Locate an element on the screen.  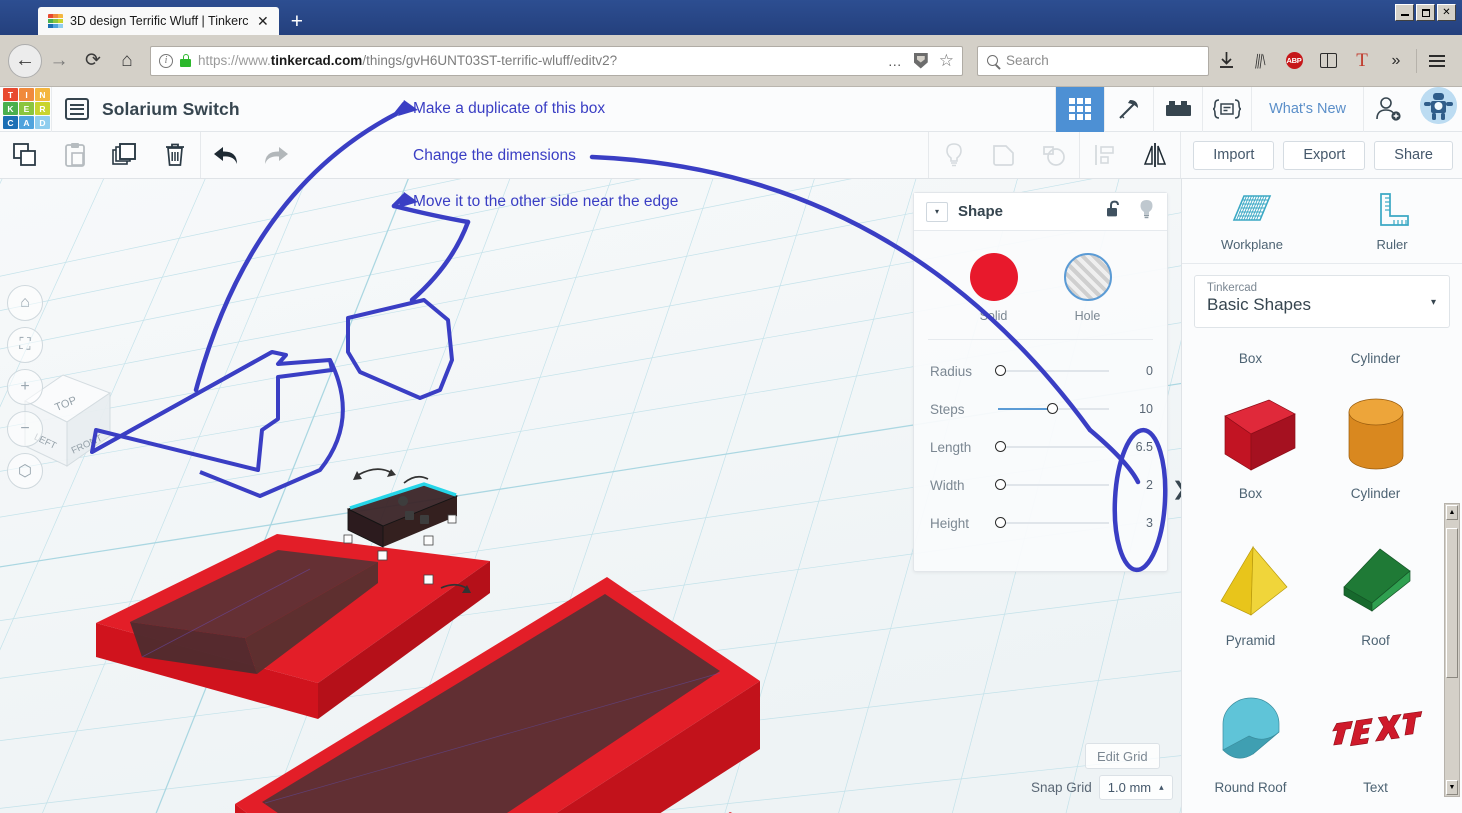
steps-value: 10 is located at coordinates (1146, 409).